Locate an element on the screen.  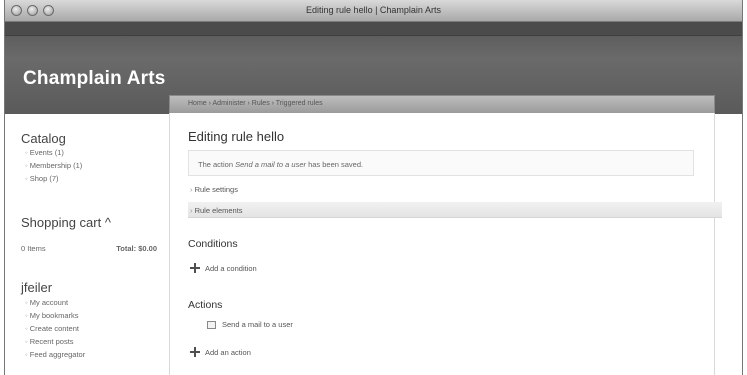
action-item-label: Send a mail to a user is located at coordinates (257, 324).